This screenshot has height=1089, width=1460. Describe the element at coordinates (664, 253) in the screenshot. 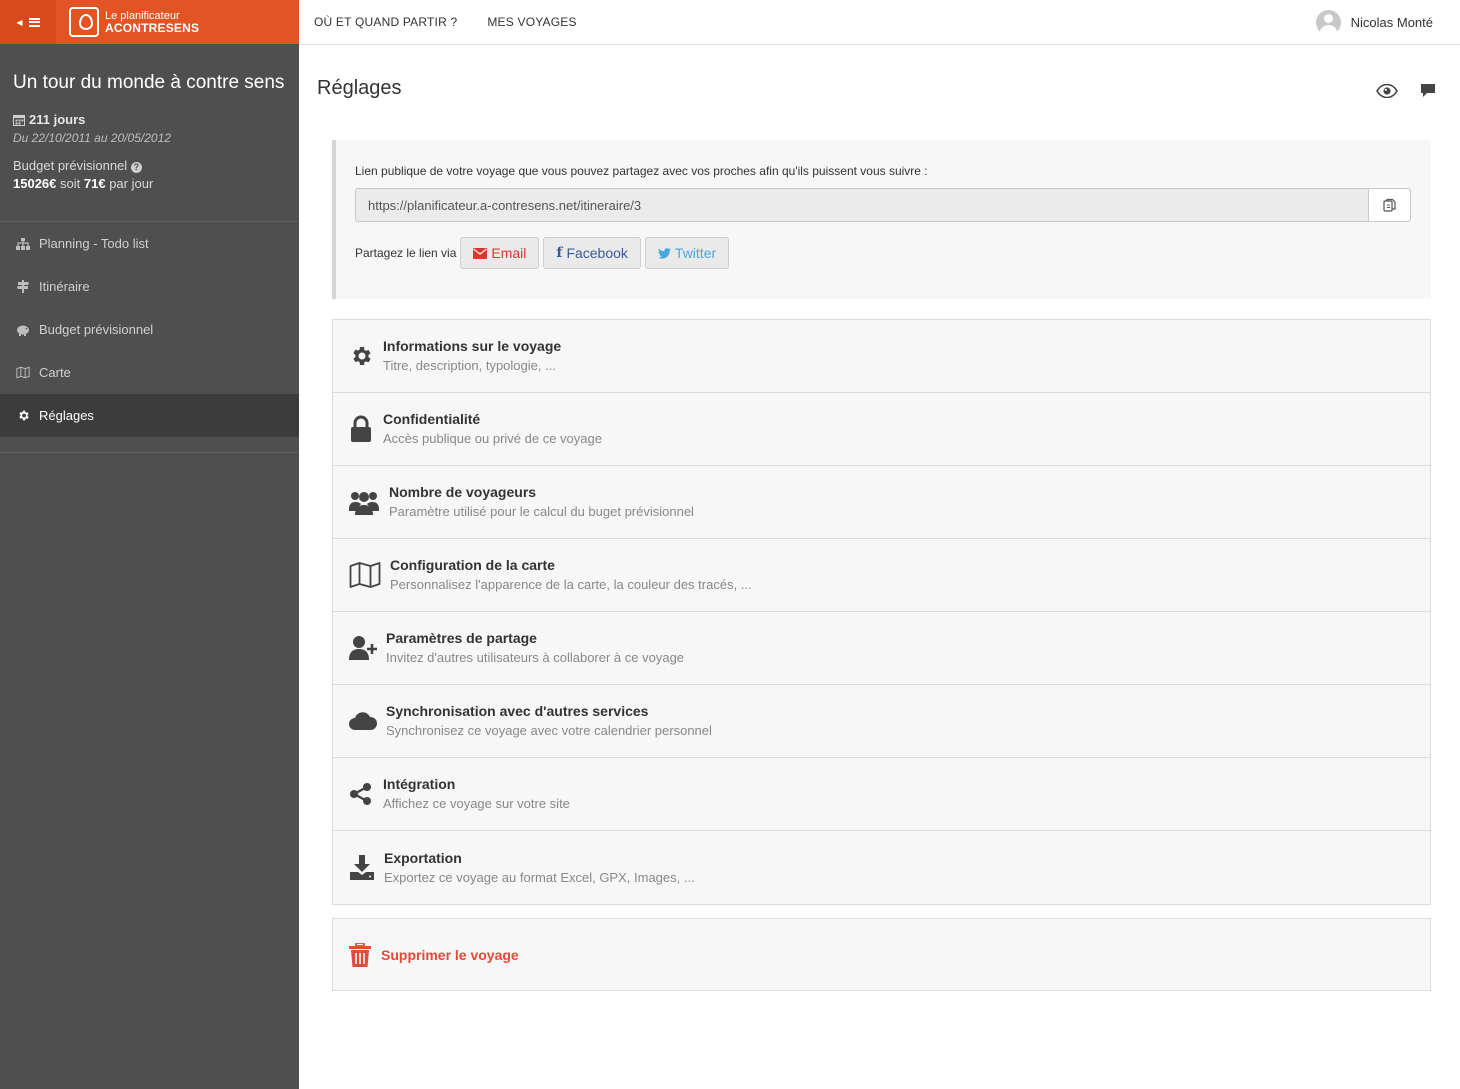

I see `twitter-icon` at that location.